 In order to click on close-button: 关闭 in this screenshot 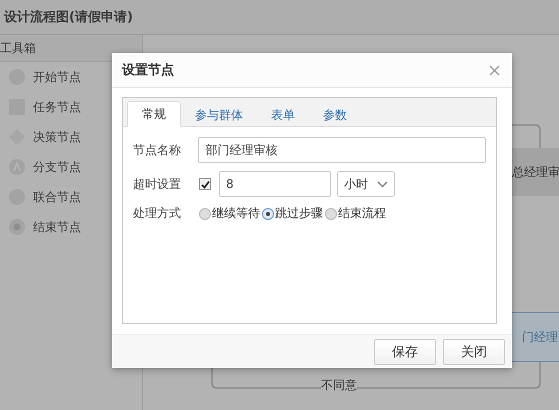, I will do `click(474, 351)`.